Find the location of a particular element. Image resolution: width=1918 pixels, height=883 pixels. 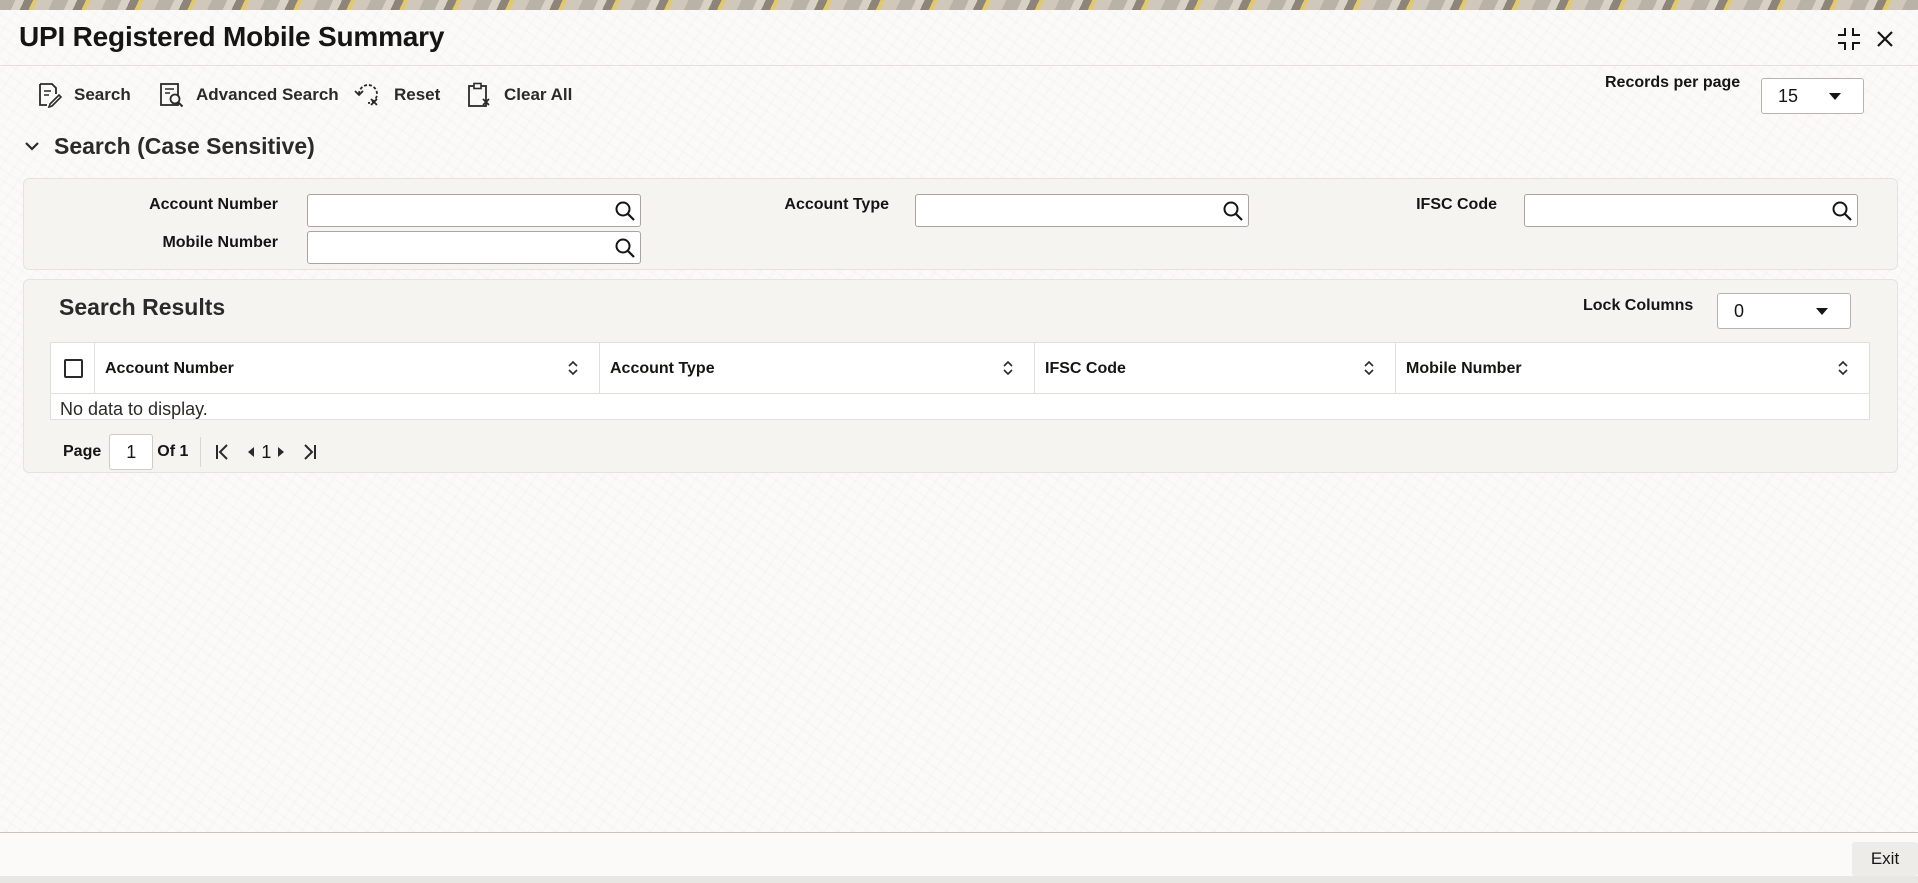

lock-columns-label: Lock Columns is located at coordinates (1638, 305).